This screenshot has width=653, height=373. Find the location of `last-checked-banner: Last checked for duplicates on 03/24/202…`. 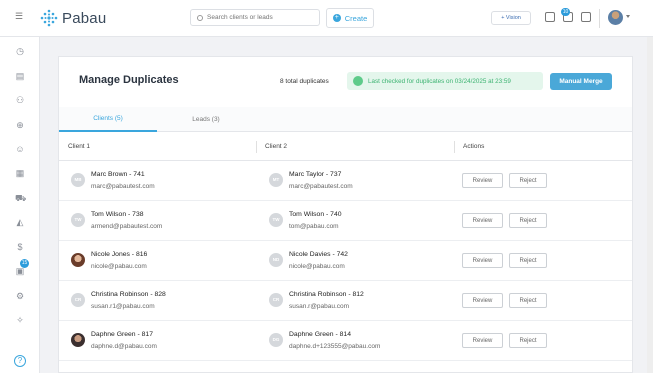

last-checked-banner: Last checked for duplicates on 03/24/202… is located at coordinates (445, 81).